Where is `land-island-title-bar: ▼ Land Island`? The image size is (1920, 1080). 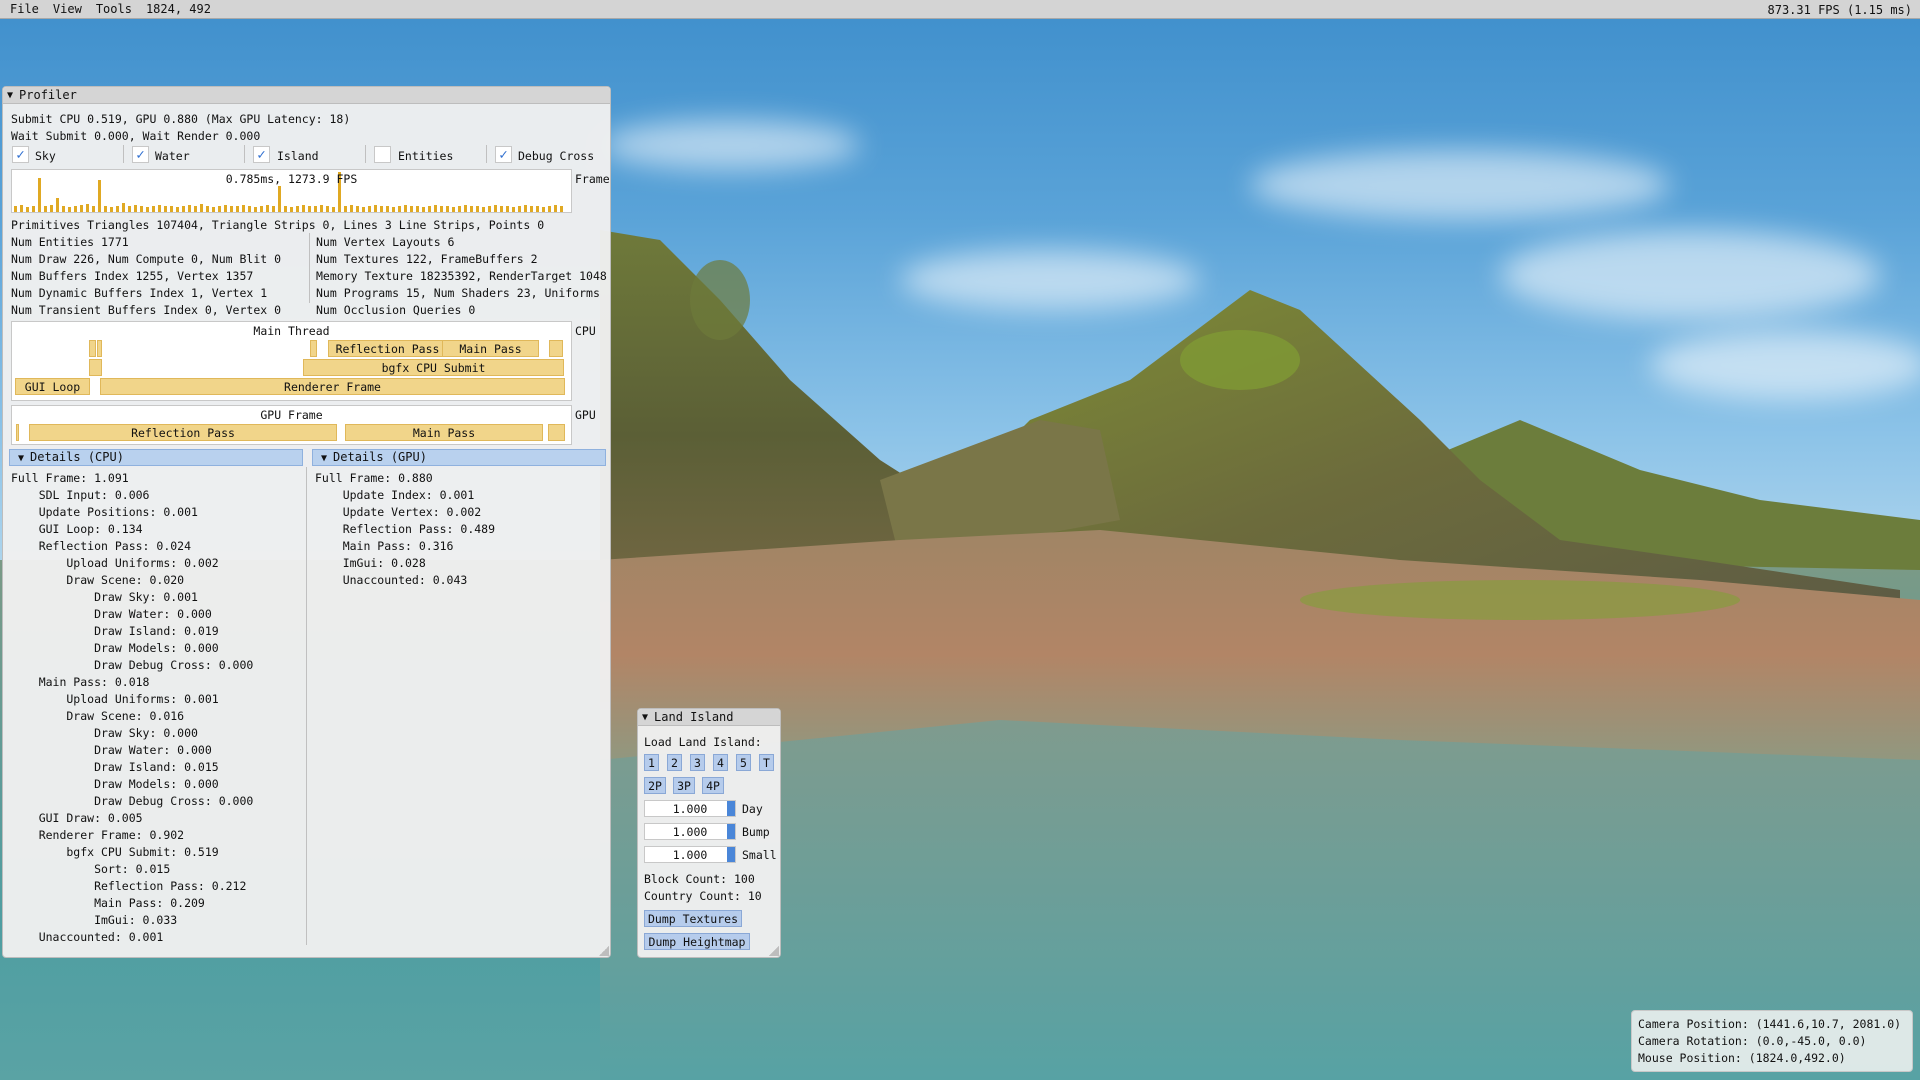 land-island-title-bar: ▼ Land Island is located at coordinates (709, 717).